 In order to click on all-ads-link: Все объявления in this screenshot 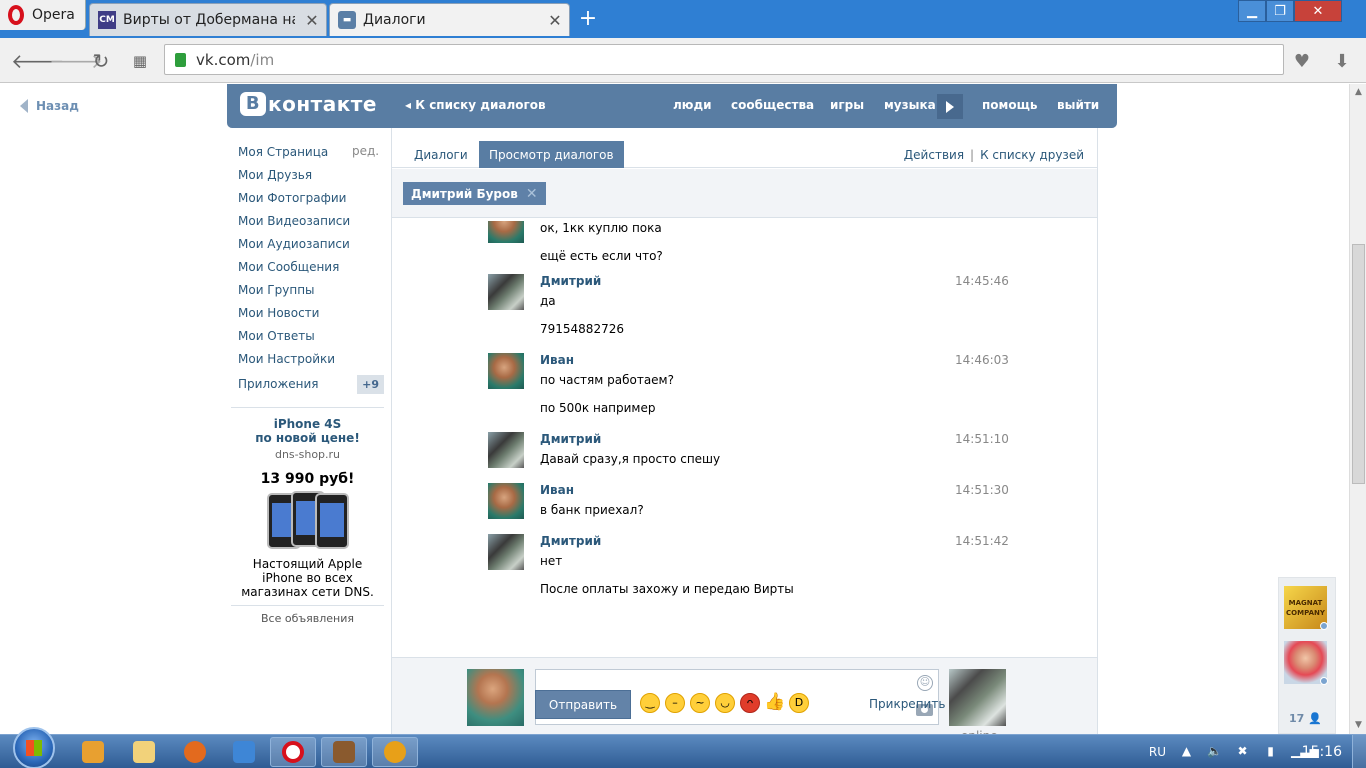, I will do `click(307, 615)`.